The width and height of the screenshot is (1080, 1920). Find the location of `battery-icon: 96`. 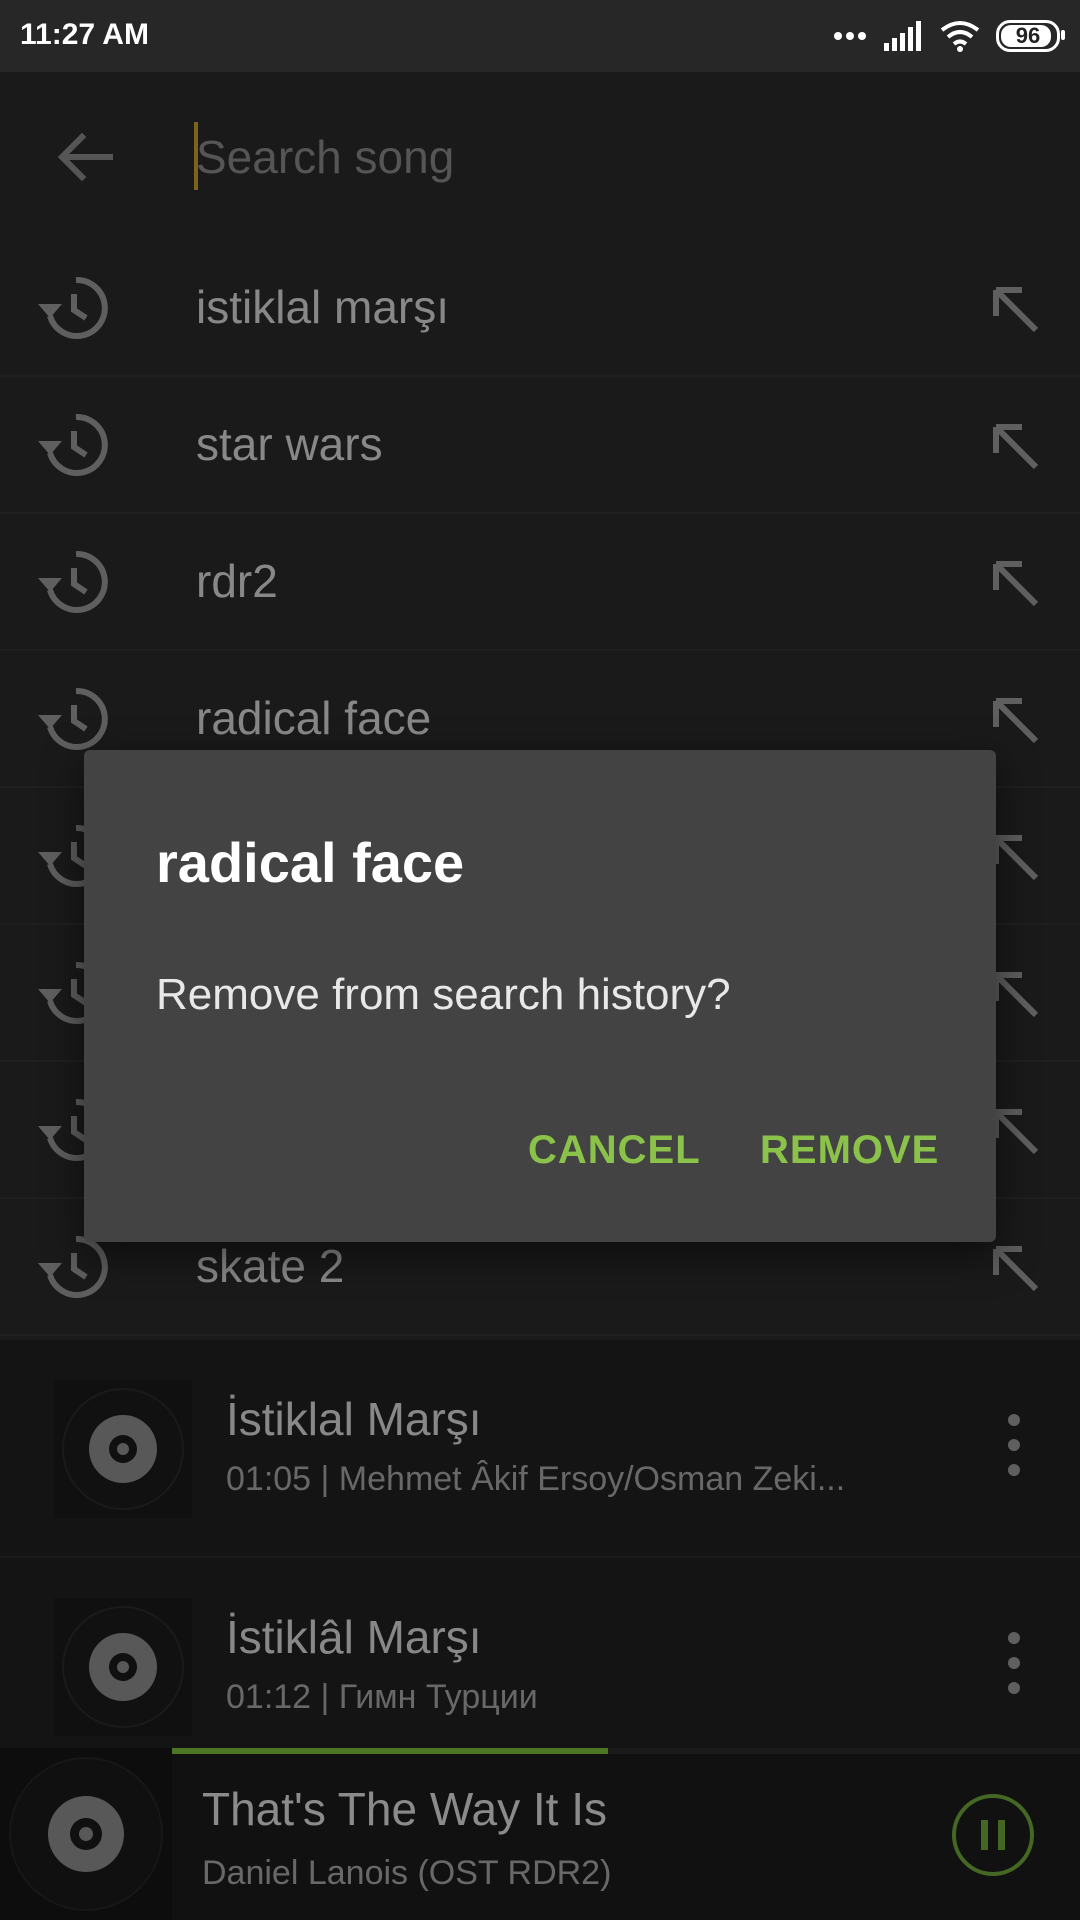

battery-icon: 96 is located at coordinates (1030, 36).